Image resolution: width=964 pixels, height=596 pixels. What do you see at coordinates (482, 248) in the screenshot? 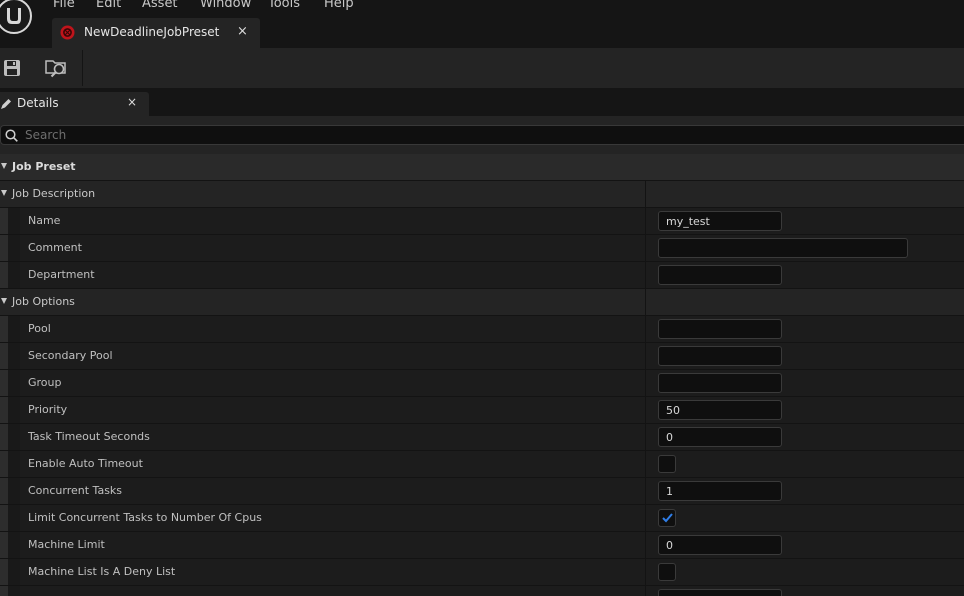
I see `property-row-comment: Comment` at bounding box center [482, 248].